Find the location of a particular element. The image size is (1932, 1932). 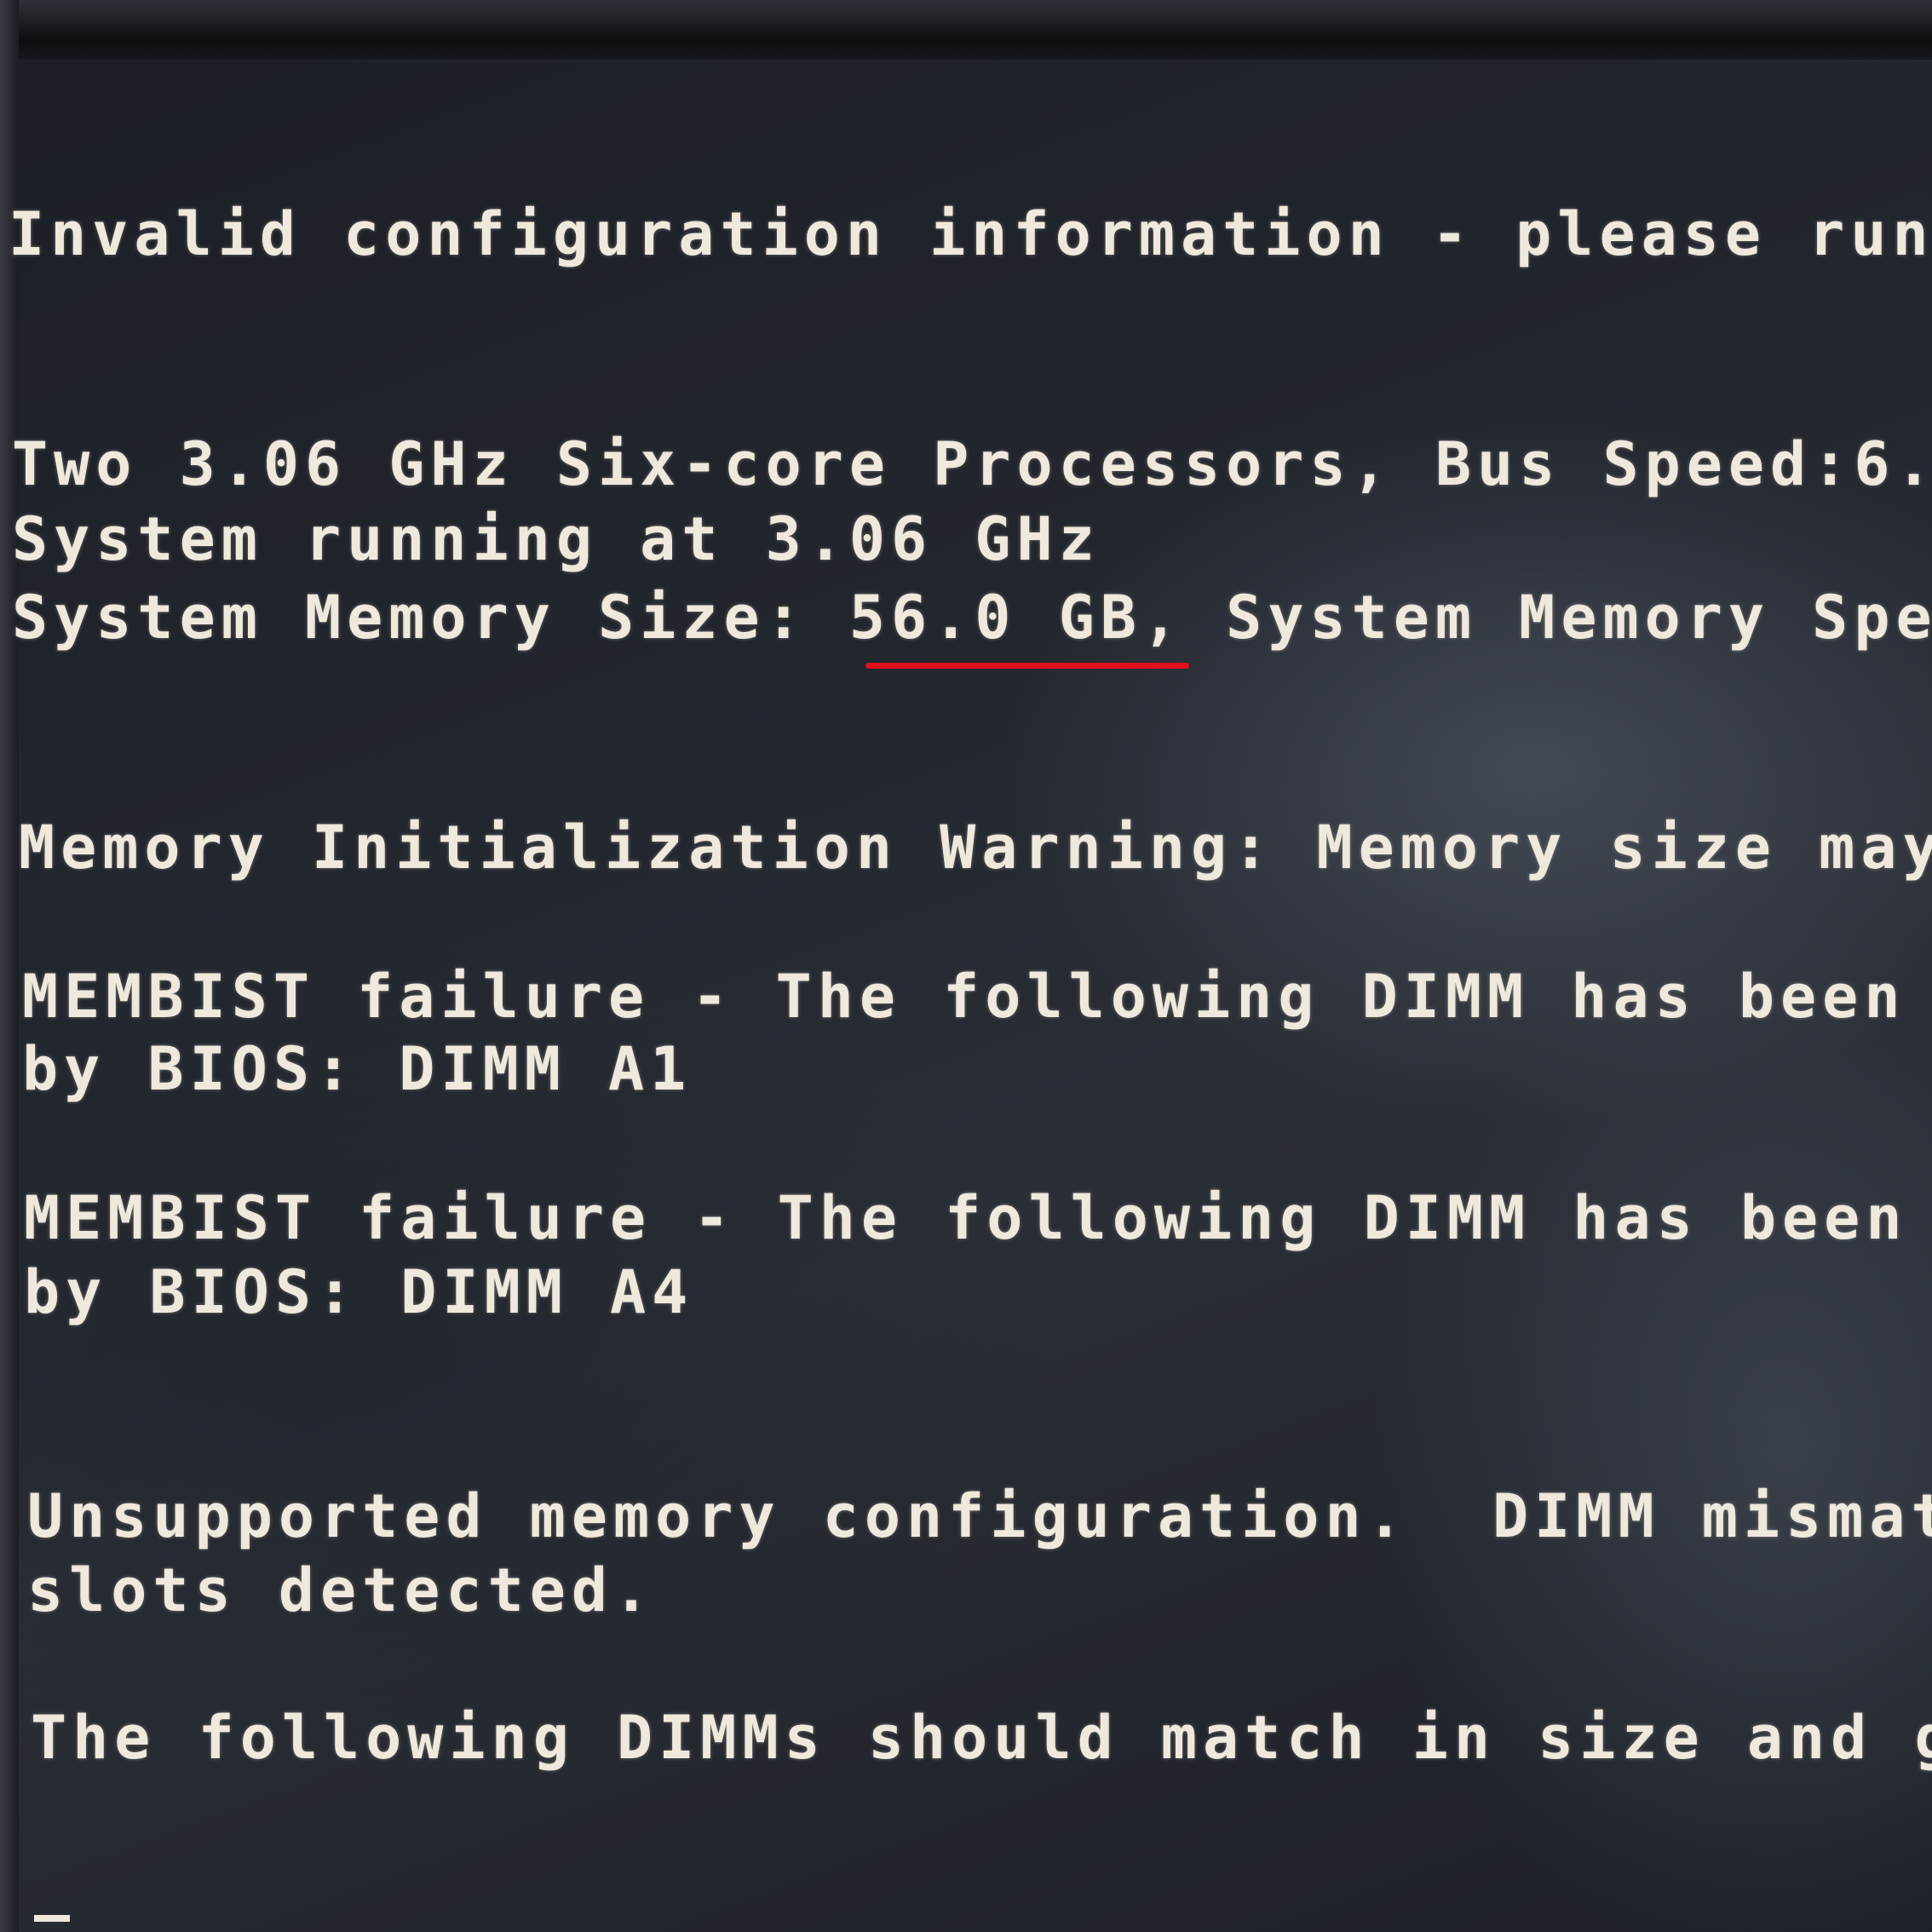

membist-failure-2-dimm: by BIOS: DIMM A4 is located at coordinates (359, 1292).